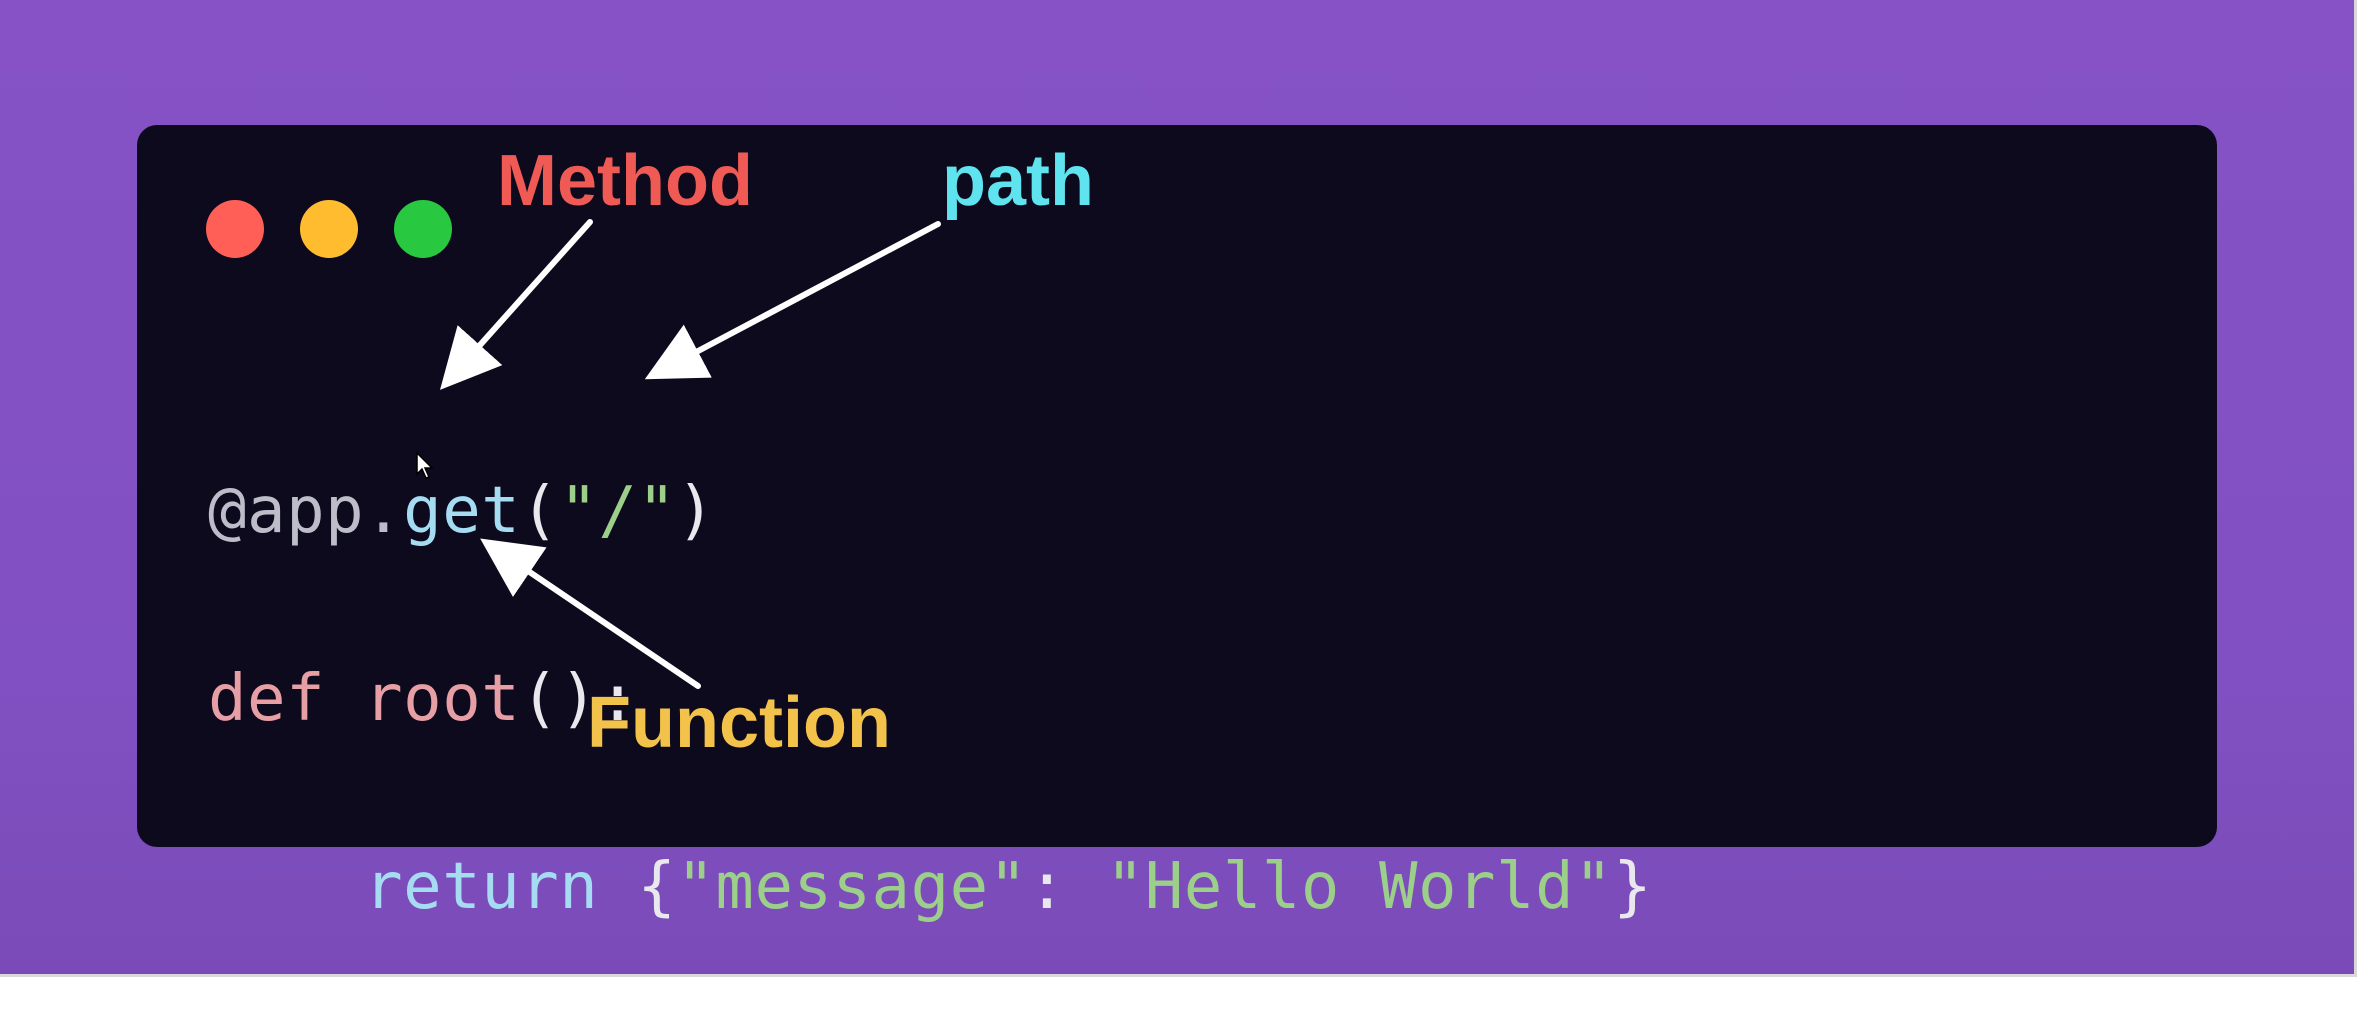 This screenshot has width=2360, height=1028. What do you see at coordinates (235, 229) in the screenshot?
I see `close-dot-icon` at bounding box center [235, 229].